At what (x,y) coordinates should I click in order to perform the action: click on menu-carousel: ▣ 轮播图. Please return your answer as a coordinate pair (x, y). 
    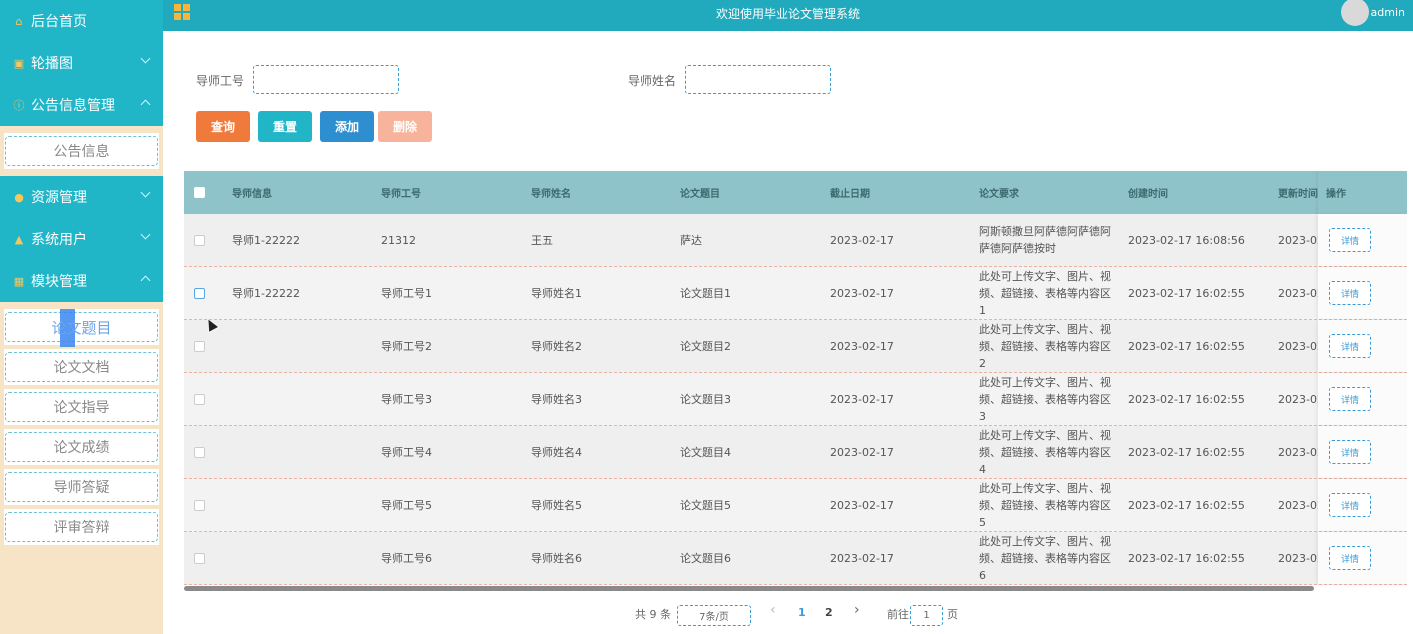
    Looking at the image, I should click on (81, 63).